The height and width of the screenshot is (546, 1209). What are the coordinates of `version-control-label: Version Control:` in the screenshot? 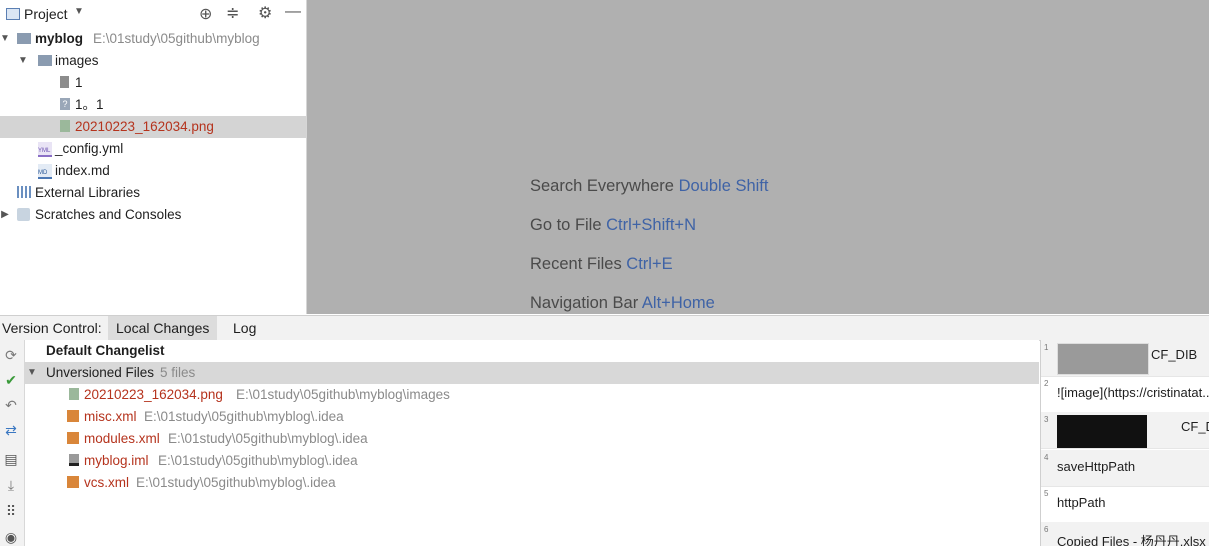 It's located at (52, 328).